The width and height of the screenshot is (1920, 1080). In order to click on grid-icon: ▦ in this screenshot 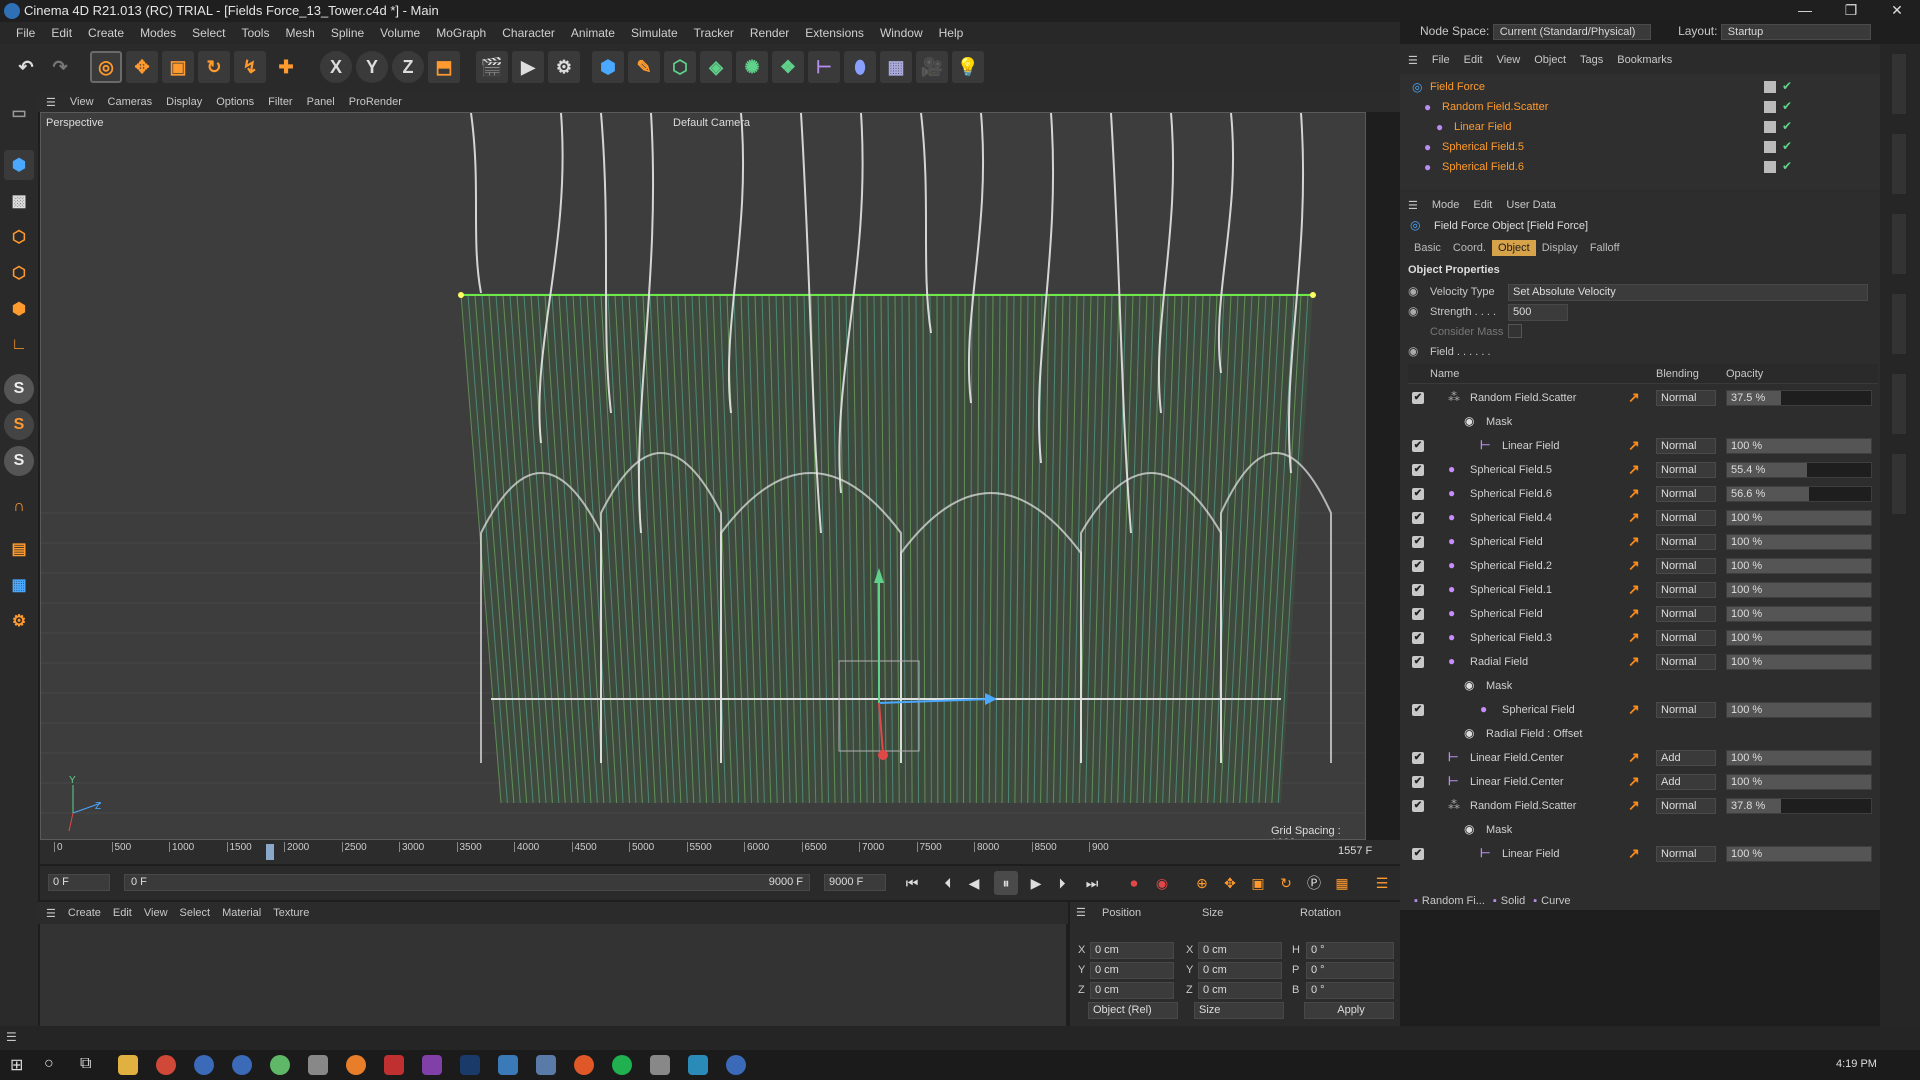, I will do `click(19, 585)`.